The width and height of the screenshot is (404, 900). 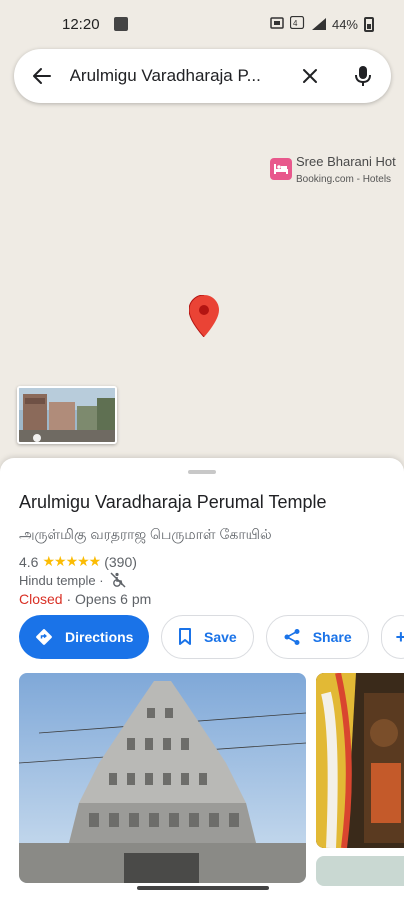 I want to click on notification-app-icon, so click(x=120, y=24).